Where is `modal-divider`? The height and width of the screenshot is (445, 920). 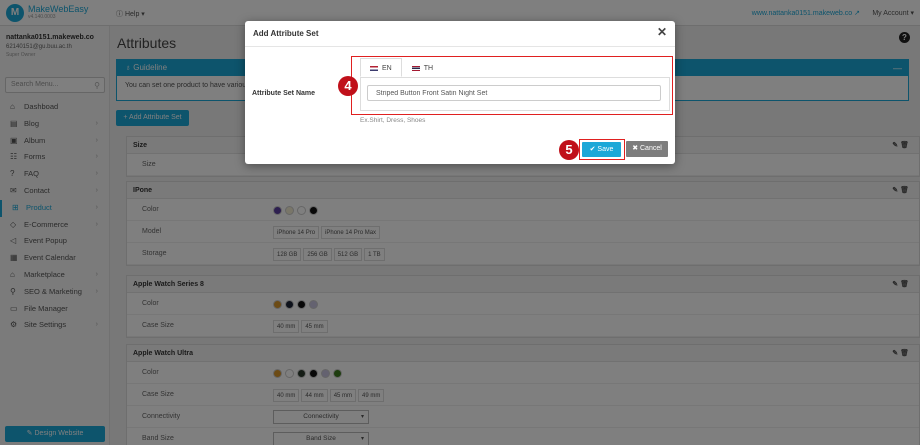 modal-divider is located at coordinates (460, 46).